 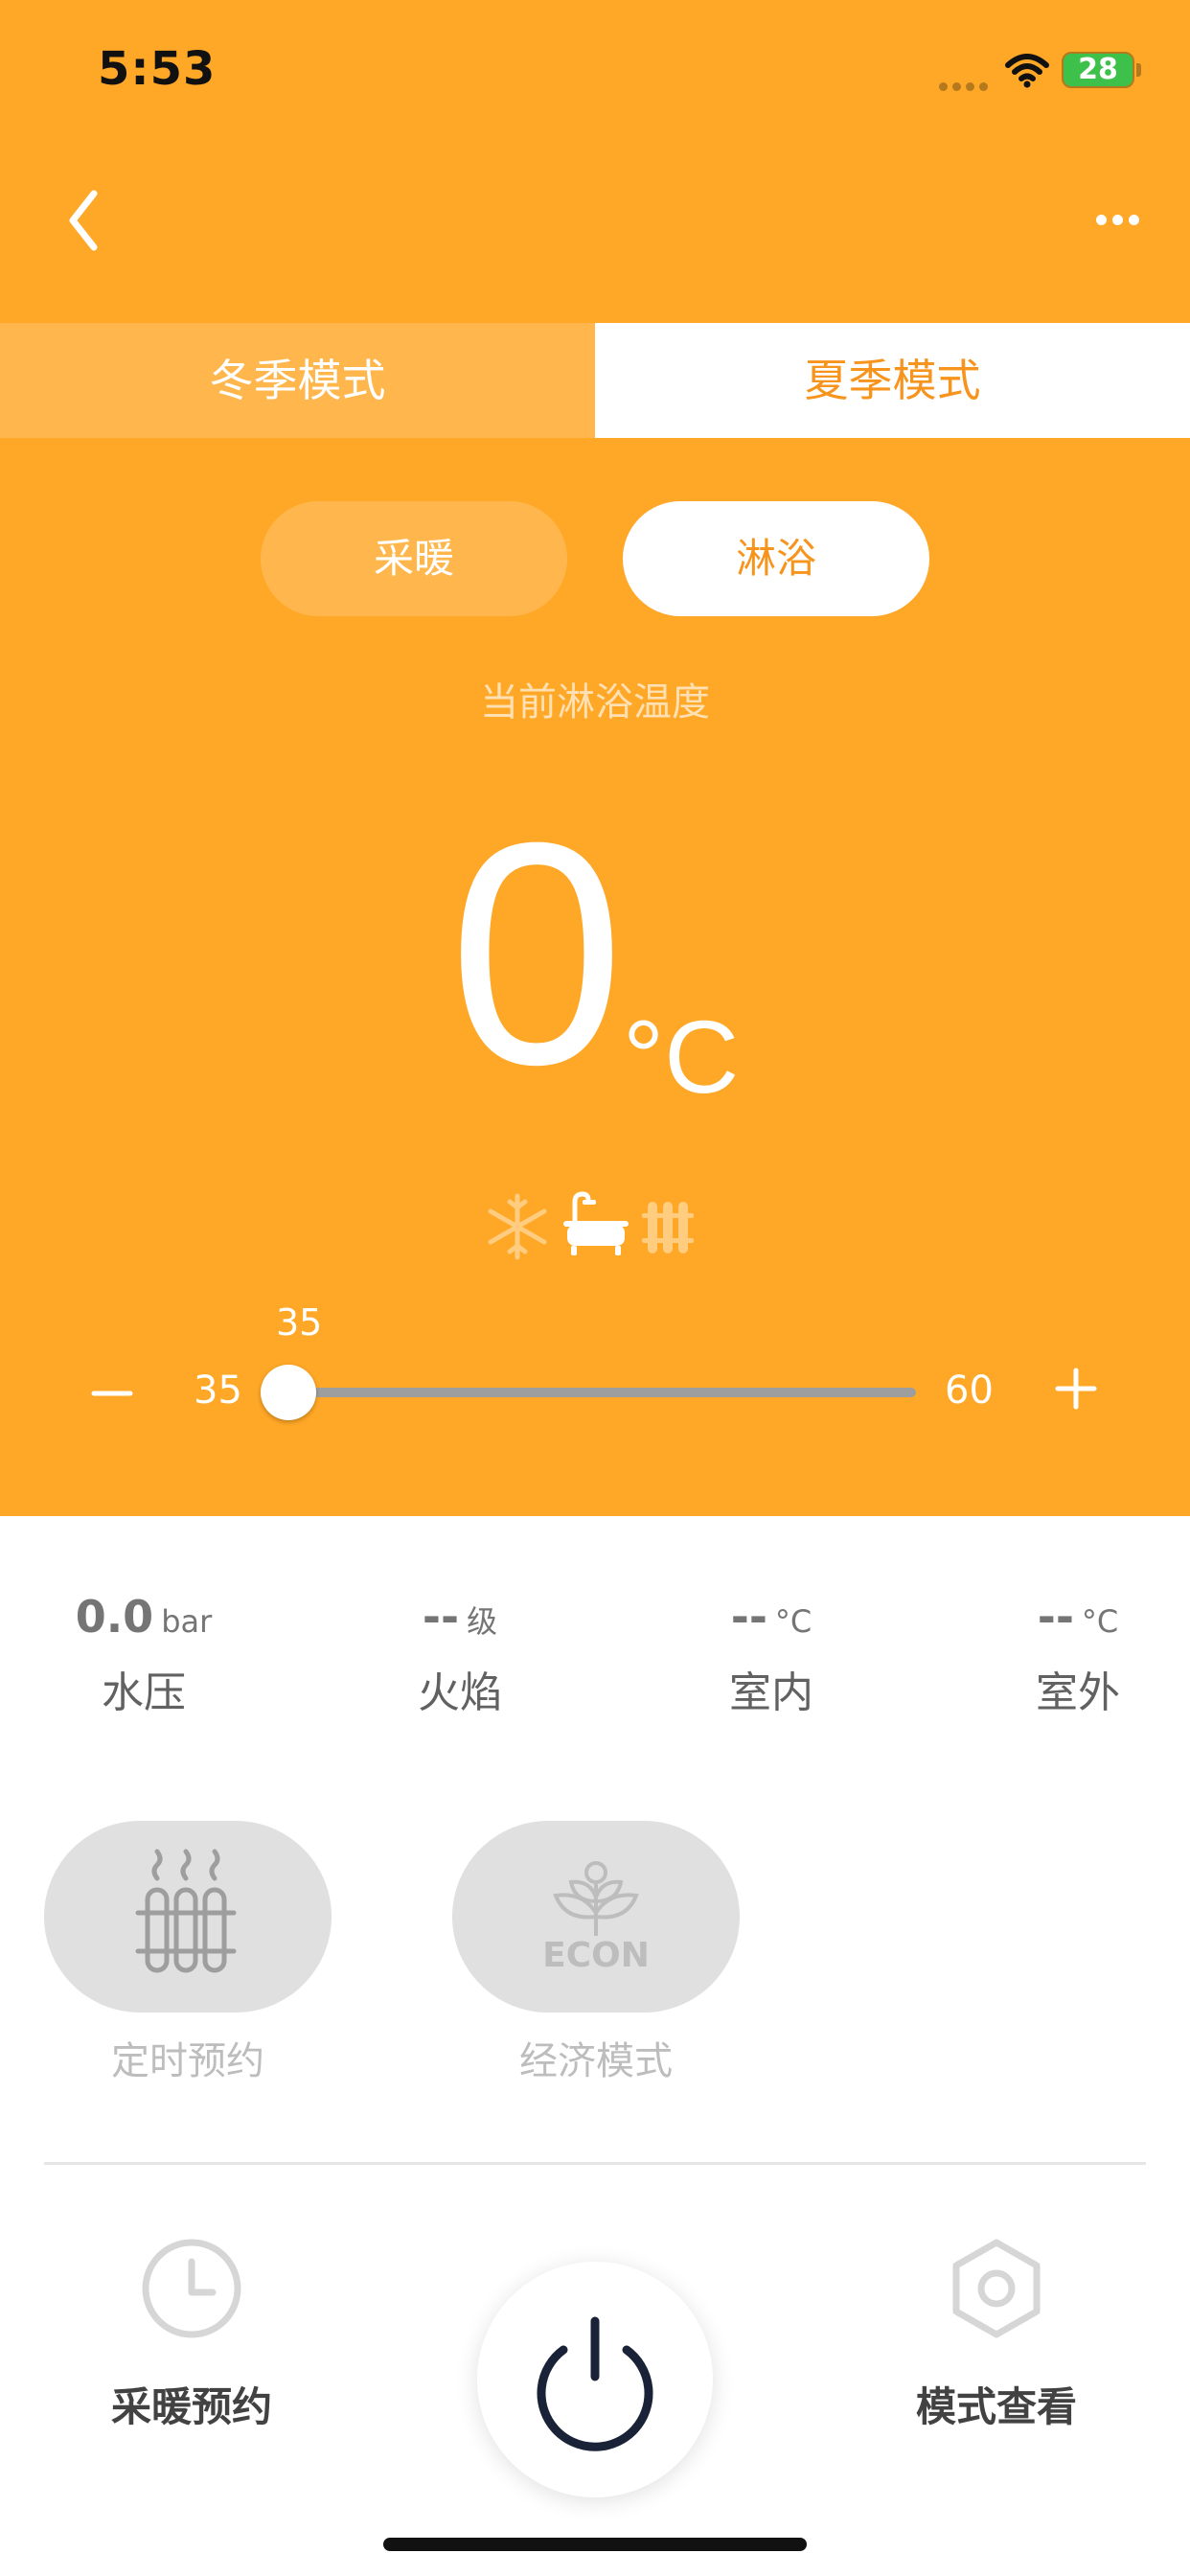 I want to click on econ-icon-text: ECON, so click(x=596, y=1955).